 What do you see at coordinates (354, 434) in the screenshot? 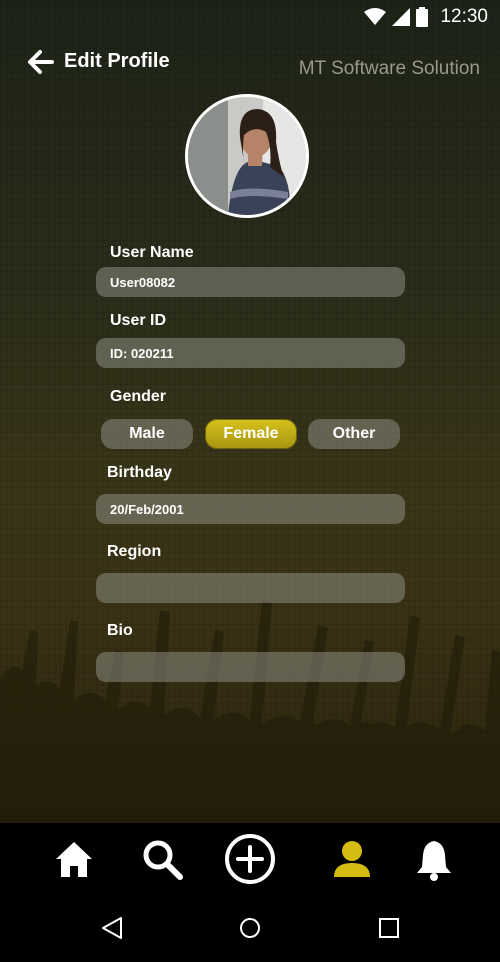
I see `gender-other-button: Other` at bounding box center [354, 434].